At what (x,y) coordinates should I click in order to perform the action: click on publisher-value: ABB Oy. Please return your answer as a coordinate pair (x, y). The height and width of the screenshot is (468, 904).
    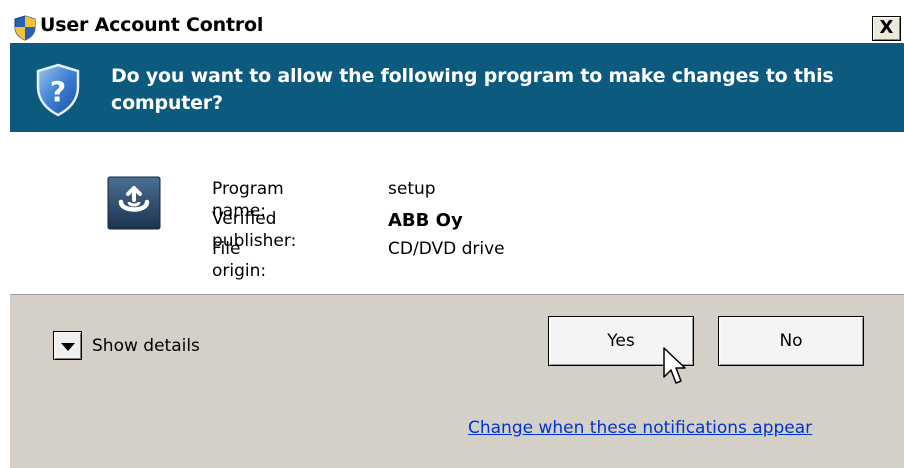
    Looking at the image, I should click on (425, 220).